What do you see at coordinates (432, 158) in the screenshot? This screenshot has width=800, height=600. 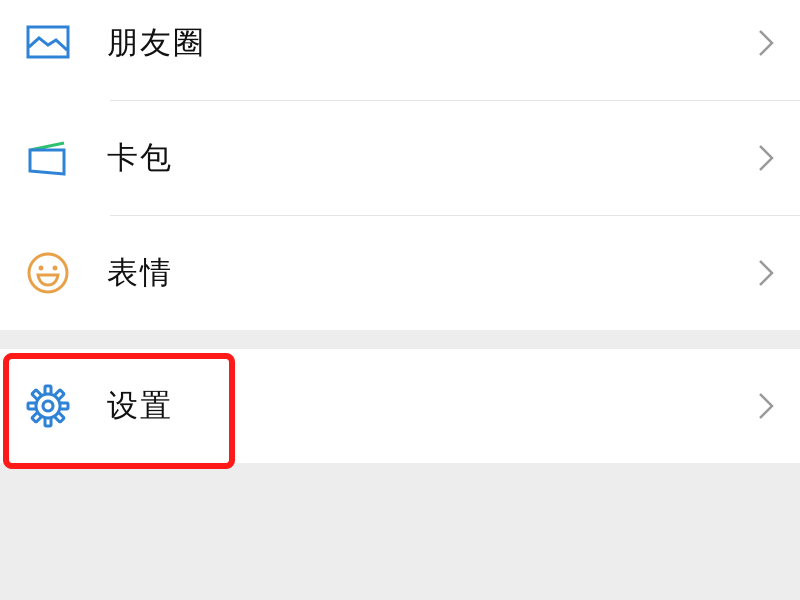 I see `menu-item-label: 卡包` at bounding box center [432, 158].